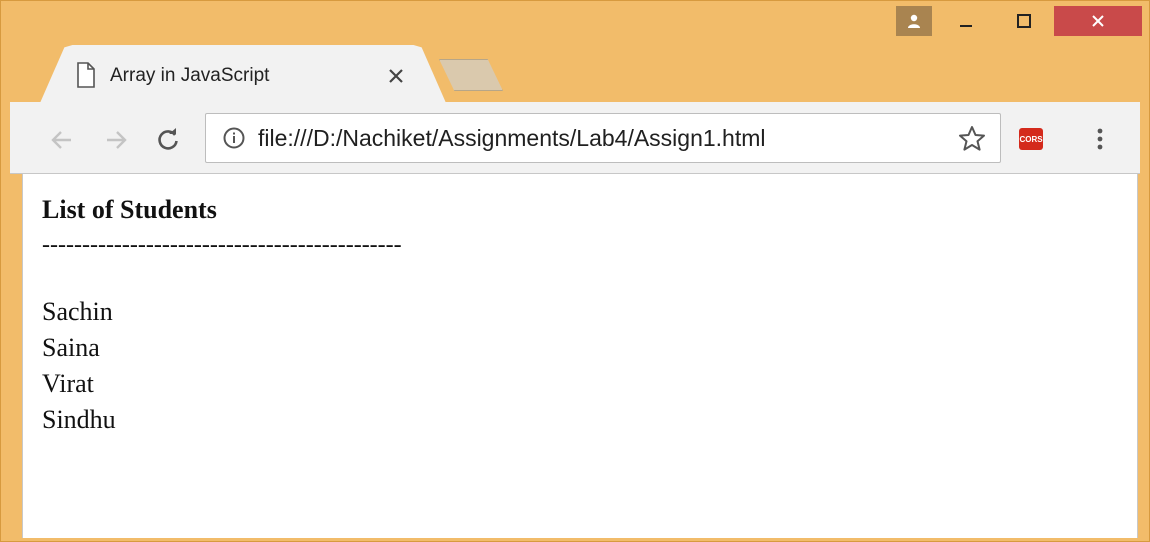 The width and height of the screenshot is (1150, 542). What do you see at coordinates (79, 419) in the screenshot?
I see `list-item: Sindhu` at bounding box center [79, 419].